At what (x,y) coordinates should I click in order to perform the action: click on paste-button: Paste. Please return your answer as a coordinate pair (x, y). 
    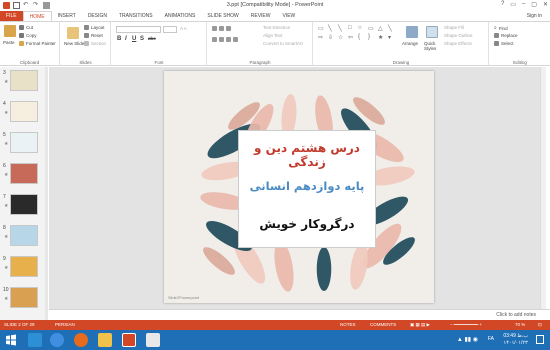
    Looking at the image, I should click on (9, 42).